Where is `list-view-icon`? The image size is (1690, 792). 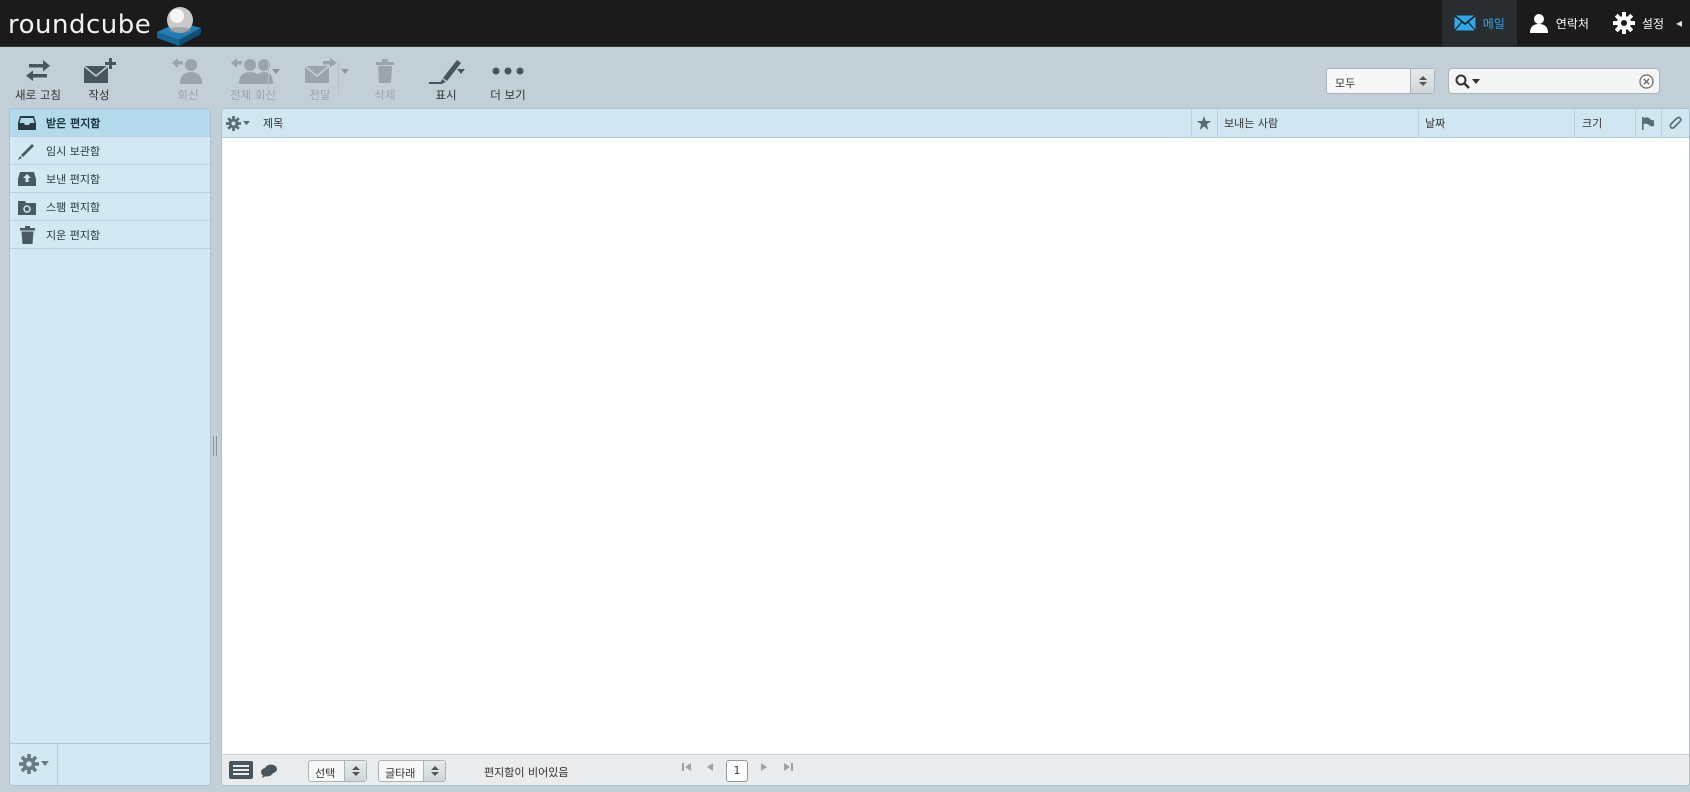
list-view-icon is located at coordinates (241, 771).